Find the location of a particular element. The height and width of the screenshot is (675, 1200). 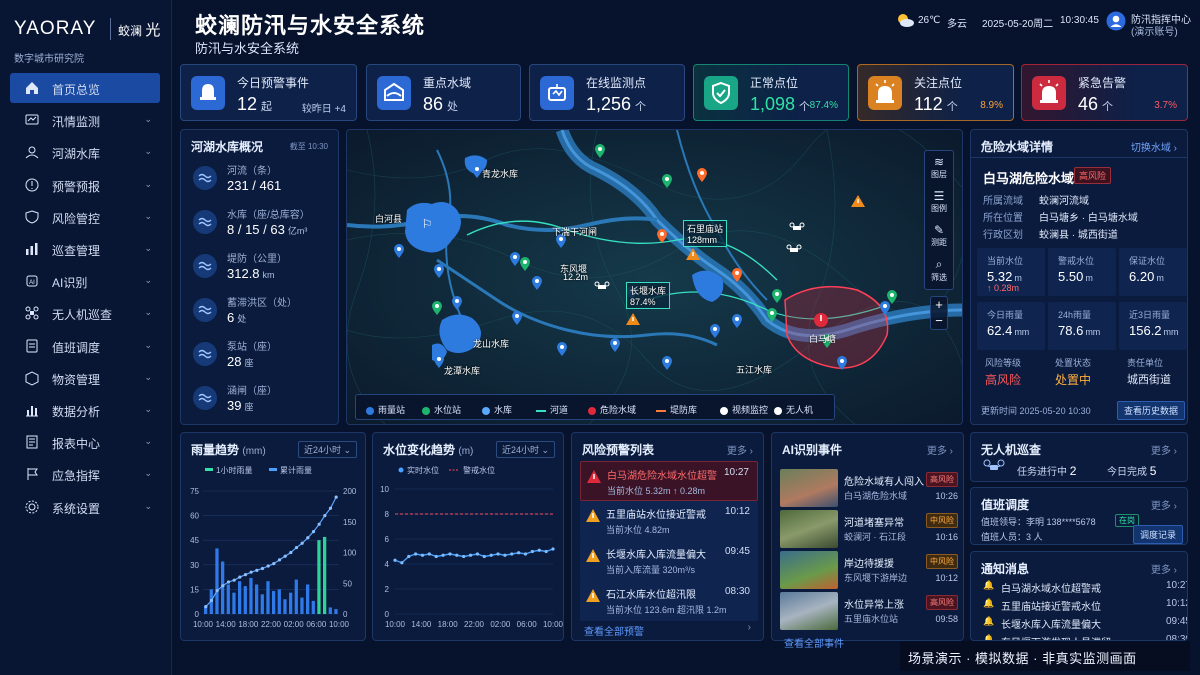

nav-item-13: 系统设置 ⌄ is located at coordinates (85, 507).